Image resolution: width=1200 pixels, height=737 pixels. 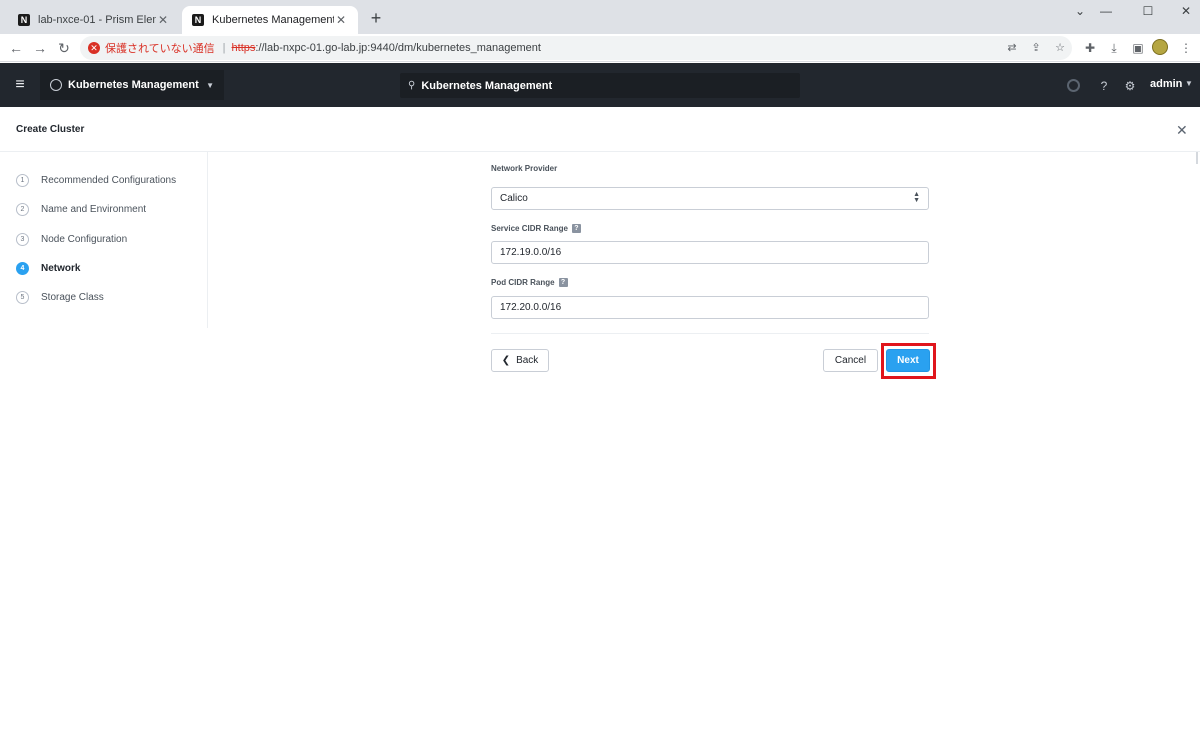 I want to click on tab-title: Kubernetes Management - Nuta, so click(x=273, y=20).